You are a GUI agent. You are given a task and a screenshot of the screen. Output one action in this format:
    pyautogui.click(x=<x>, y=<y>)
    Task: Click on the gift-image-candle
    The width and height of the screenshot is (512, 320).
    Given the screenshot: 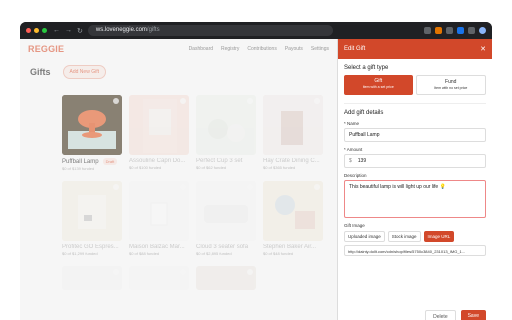 What is the action you would take?
    pyautogui.click(x=159, y=211)
    